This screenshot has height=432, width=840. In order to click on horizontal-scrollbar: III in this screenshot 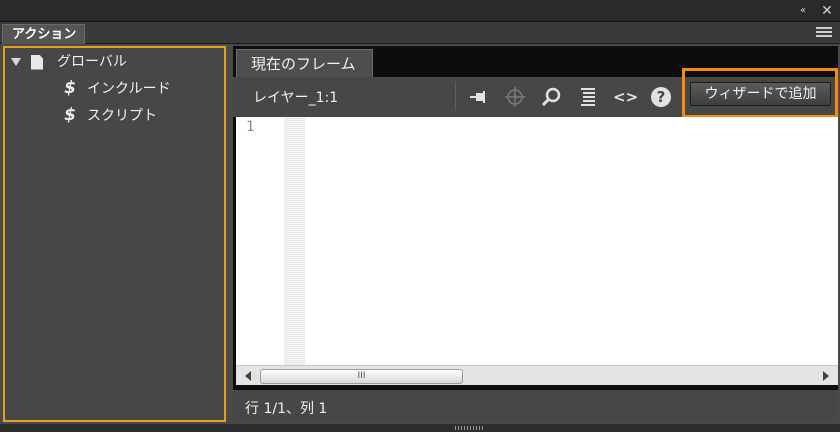, I will do `click(537, 375)`.